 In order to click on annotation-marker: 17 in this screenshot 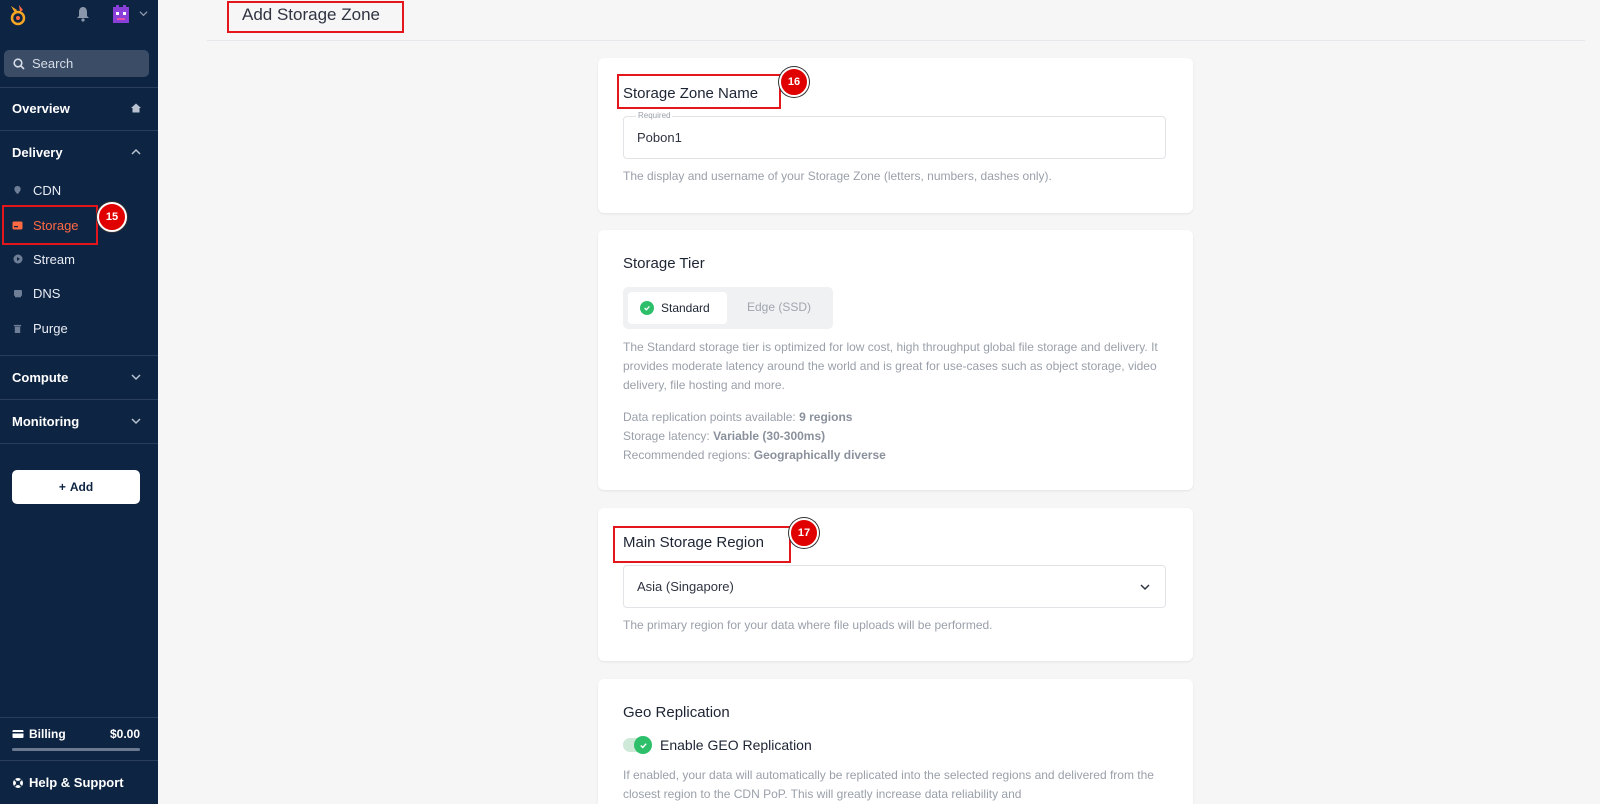, I will do `click(804, 533)`.